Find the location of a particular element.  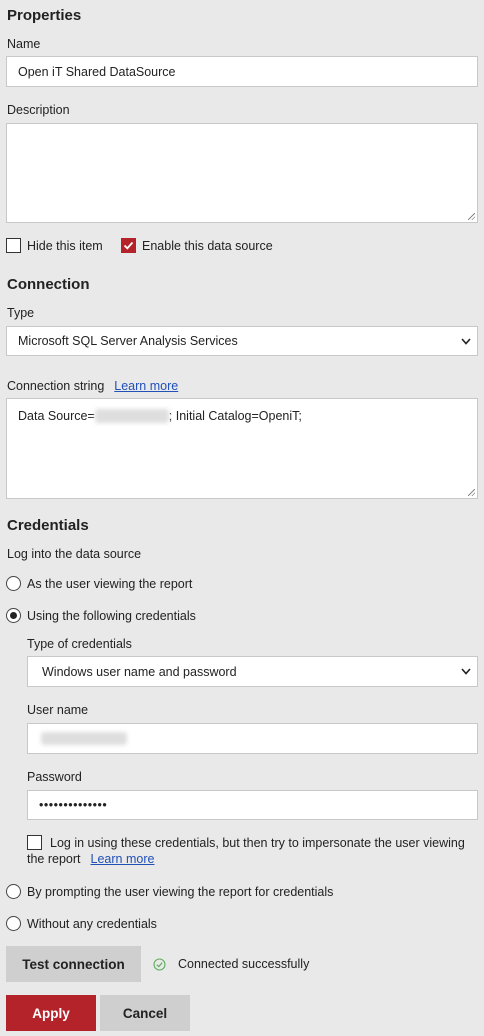

radio-viewing-user is located at coordinates (13, 583).